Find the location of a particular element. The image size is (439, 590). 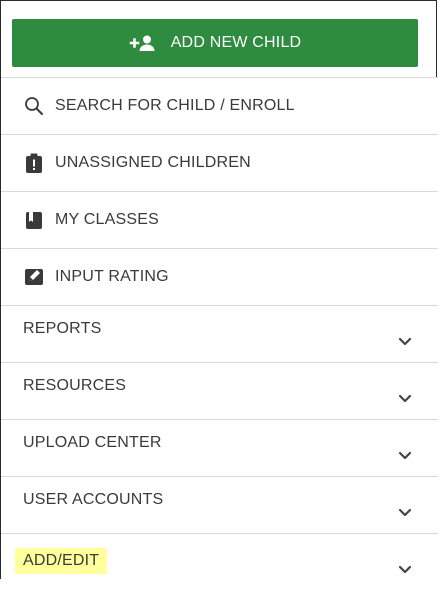

edit-rating-icon is located at coordinates (34, 277).